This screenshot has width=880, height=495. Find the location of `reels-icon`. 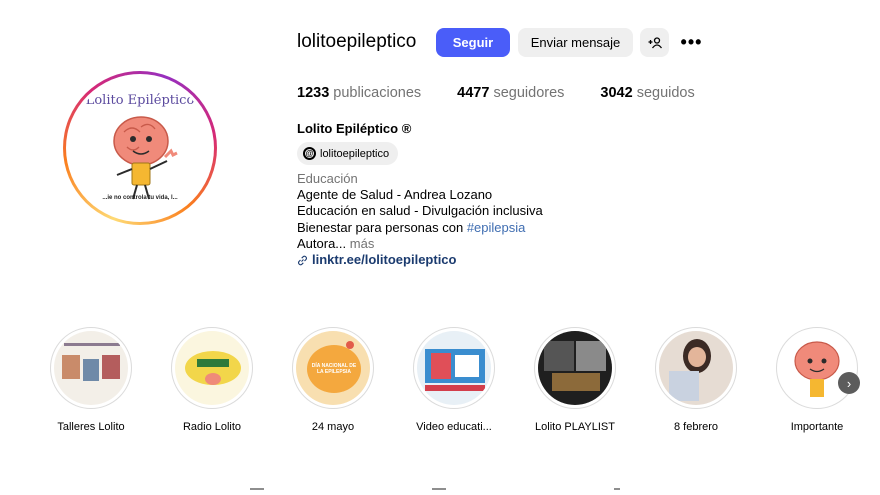

reels-icon is located at coordinates (439, 491).